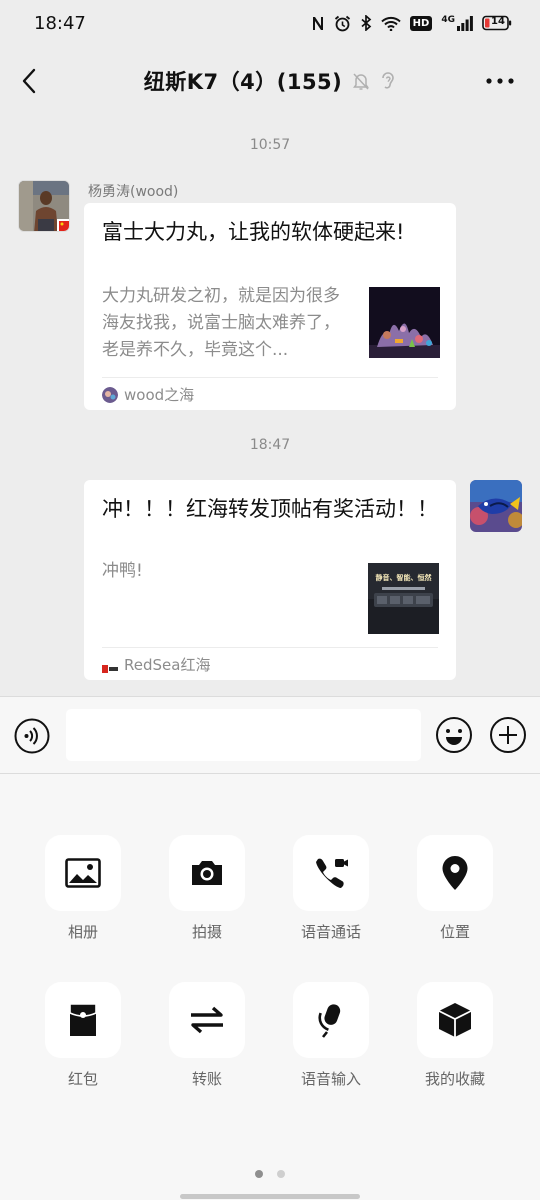 This screenshot has height=1200, width=540. I want to click on album-button, so click(83, 873).